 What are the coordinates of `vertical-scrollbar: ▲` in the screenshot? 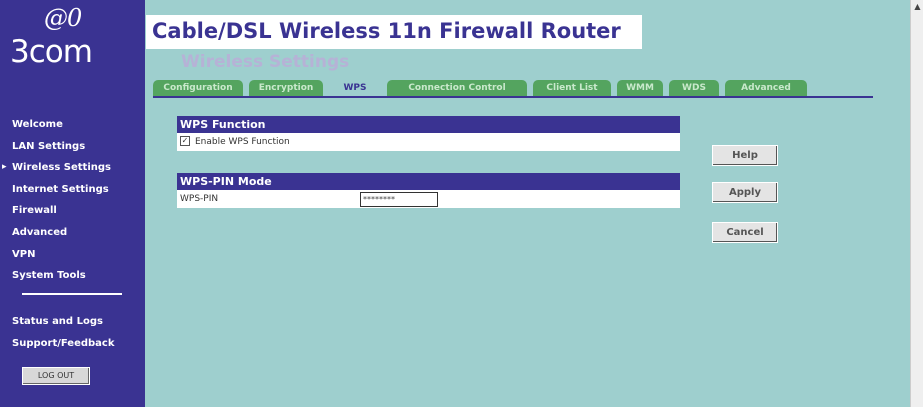 It's located at (916, 203).